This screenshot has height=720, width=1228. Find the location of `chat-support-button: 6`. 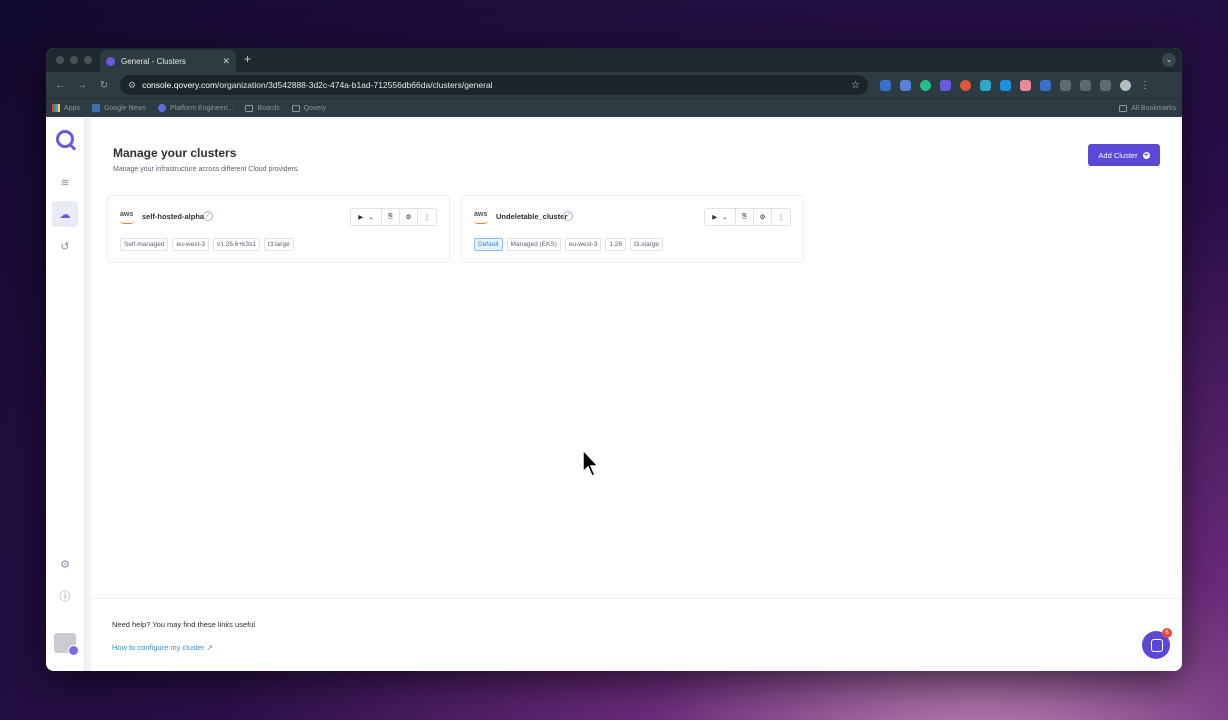

chat-support-button: 6 is located at coordinates (1157, 643).